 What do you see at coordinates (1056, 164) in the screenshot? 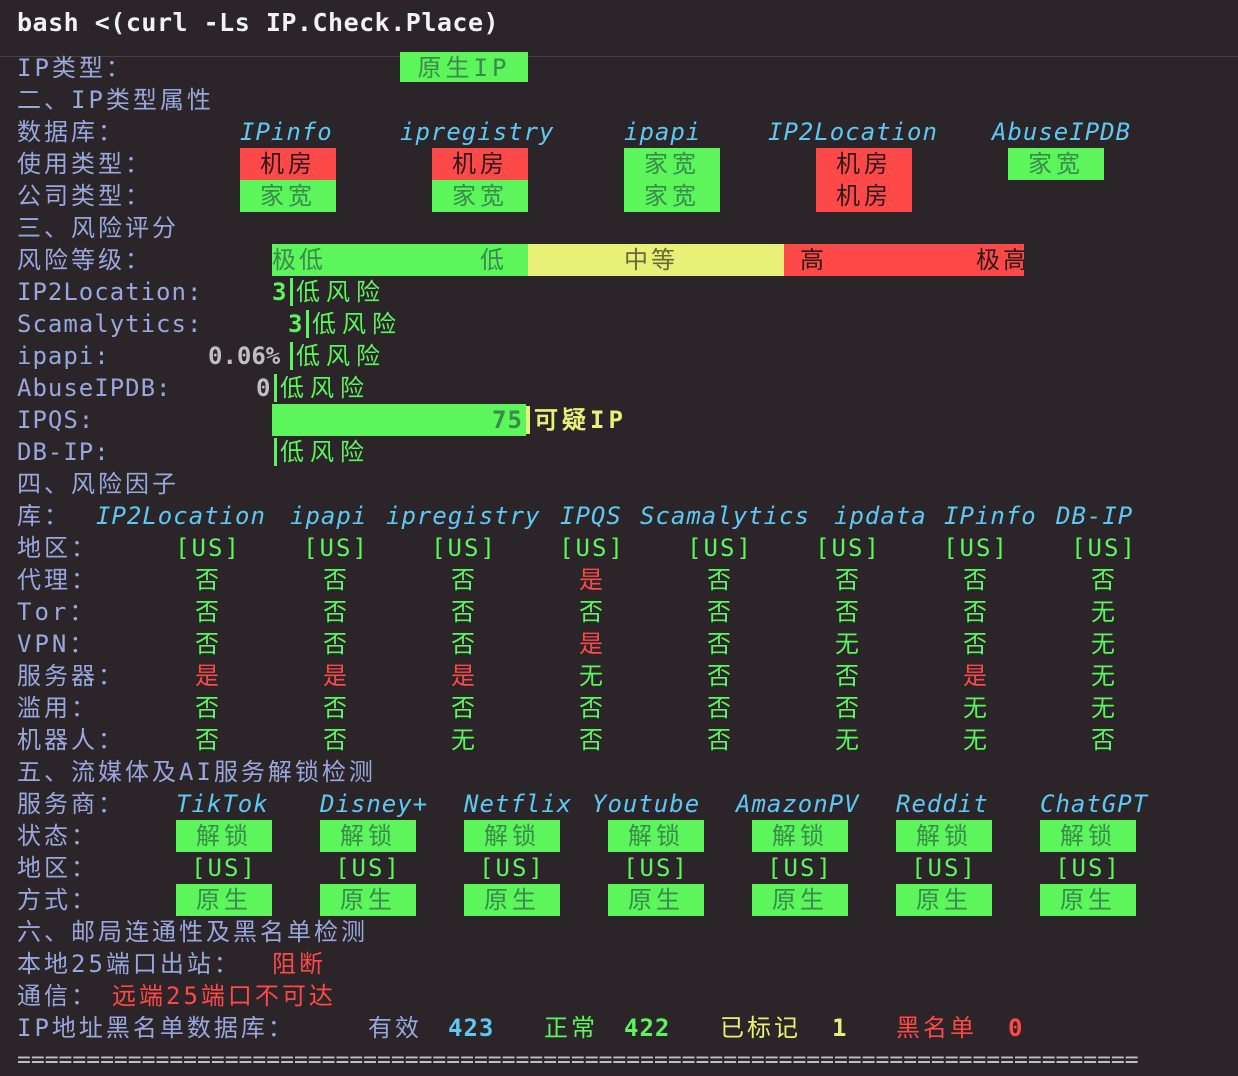
I see `usage-type-badge: 家宽` at bounding box center [1056, 164].